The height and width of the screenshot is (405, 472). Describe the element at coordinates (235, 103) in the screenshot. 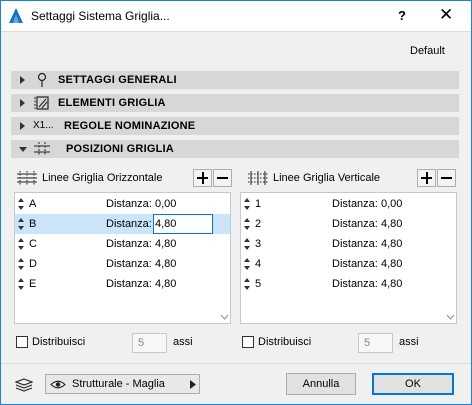

I see `section-grid-elements: ELEMENTI GRIGLIA` at that location.